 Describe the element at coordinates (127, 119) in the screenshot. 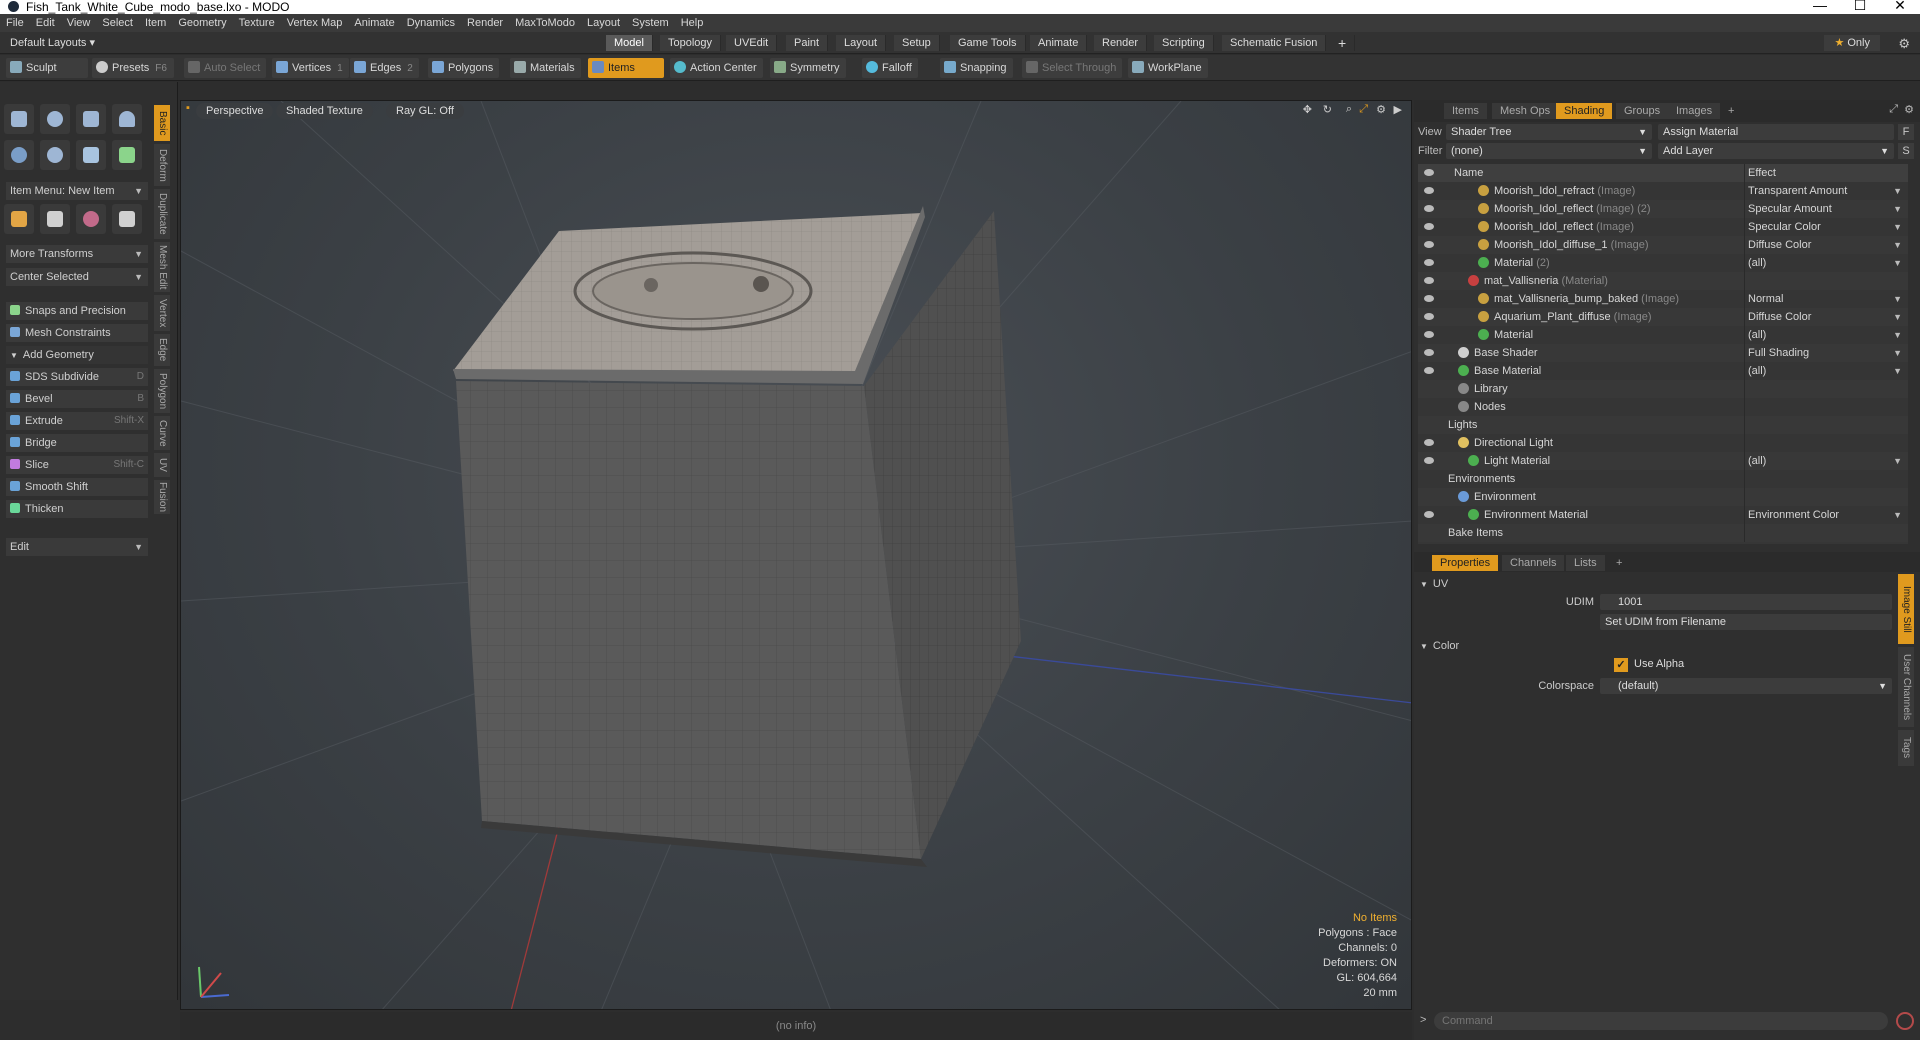

I see `cone-icon` at that location.